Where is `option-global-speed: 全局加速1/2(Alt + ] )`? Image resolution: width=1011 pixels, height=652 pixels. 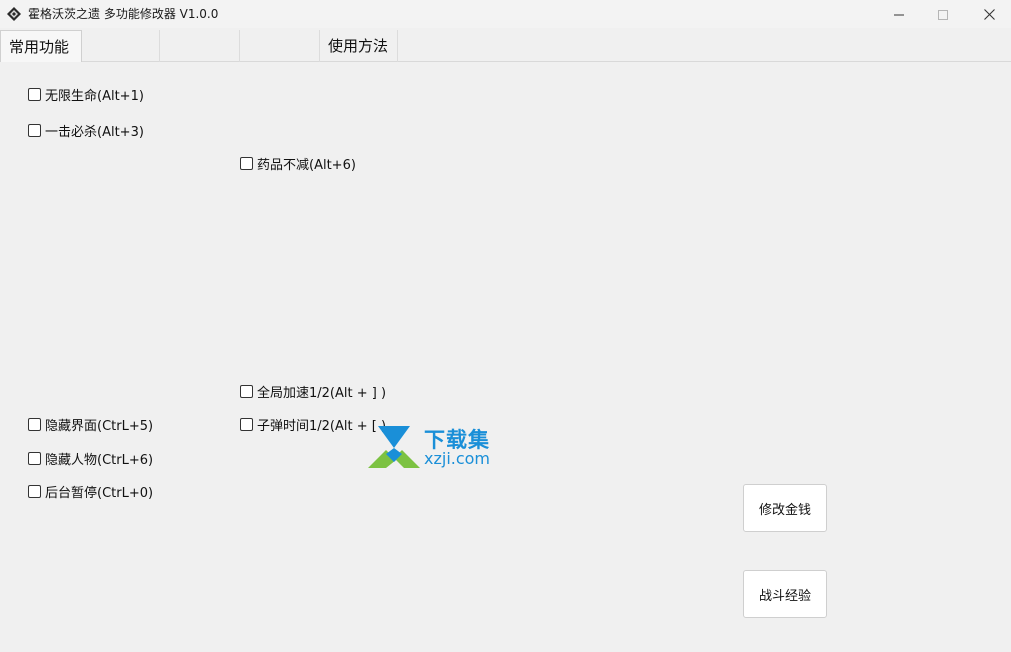
option-global-speed: 全局加速1/2(Alt + ] ) is located at coordinates (313, 391).